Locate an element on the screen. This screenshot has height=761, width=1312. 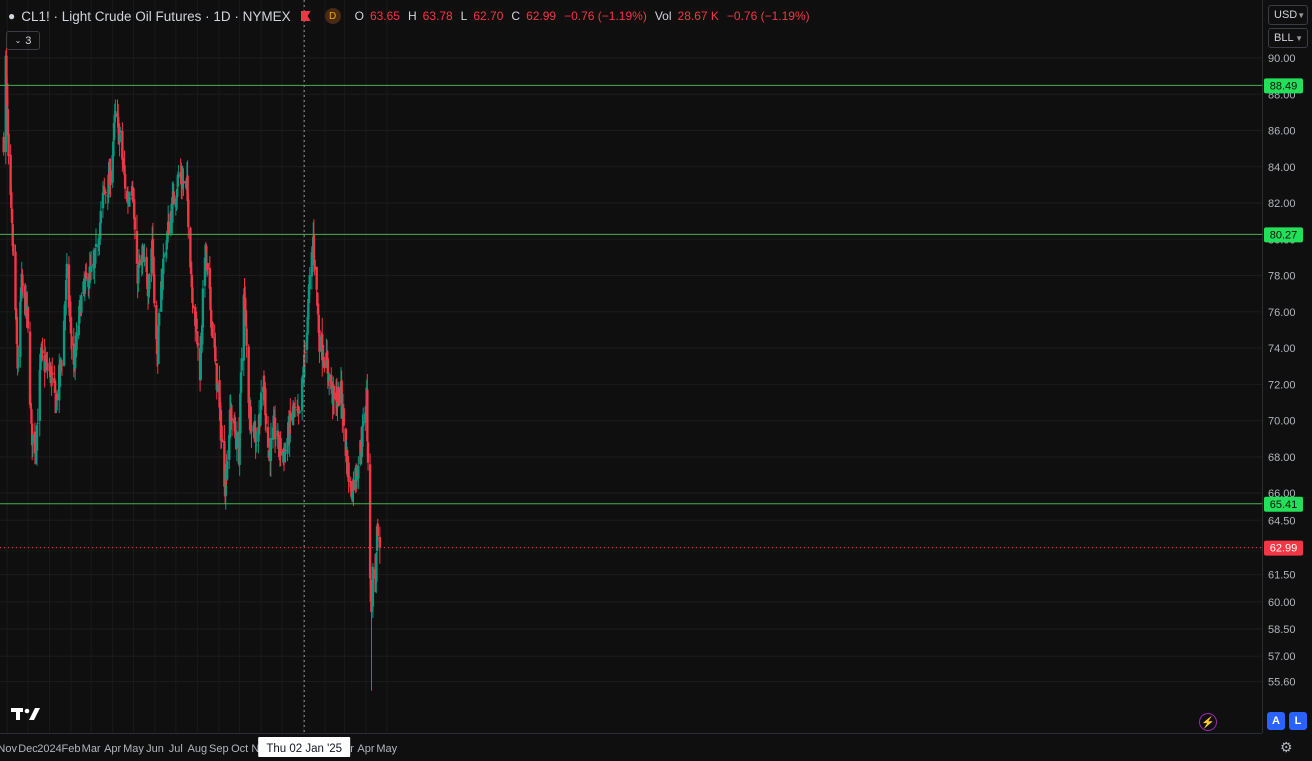
currency-button: USD ▼ is located at coordinates (1288, 15).